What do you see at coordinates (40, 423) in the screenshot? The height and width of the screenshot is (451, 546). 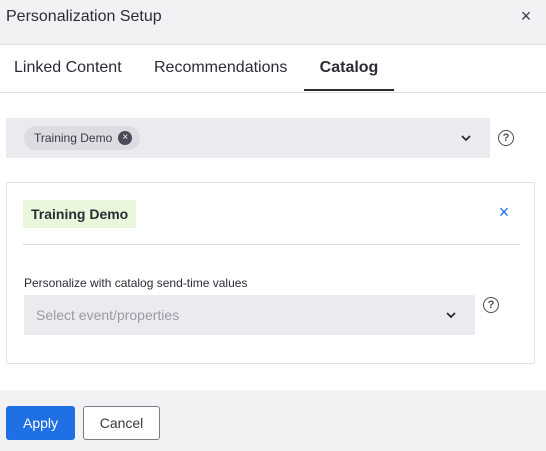 I see `apply-button: Apply` at bounding box center [40, 423].